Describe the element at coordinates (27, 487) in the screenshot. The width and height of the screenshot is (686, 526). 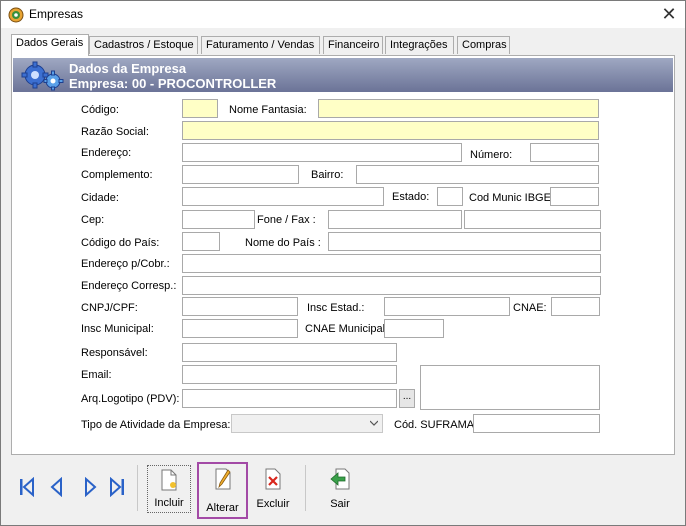
I see `first-record-icon` at that location.